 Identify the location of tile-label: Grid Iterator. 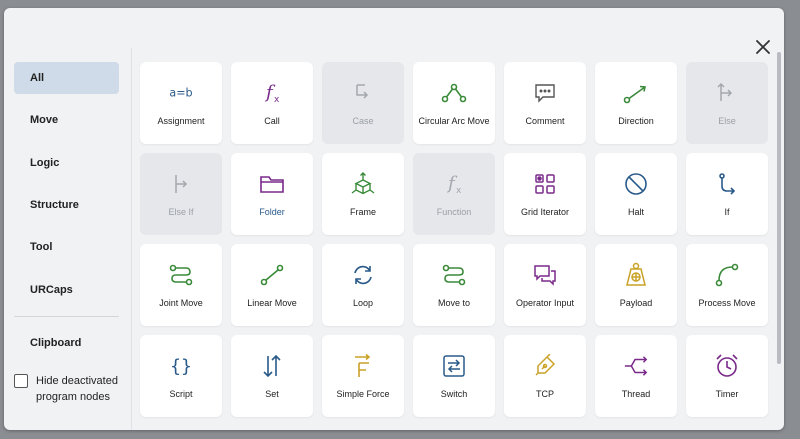
(544, 212).